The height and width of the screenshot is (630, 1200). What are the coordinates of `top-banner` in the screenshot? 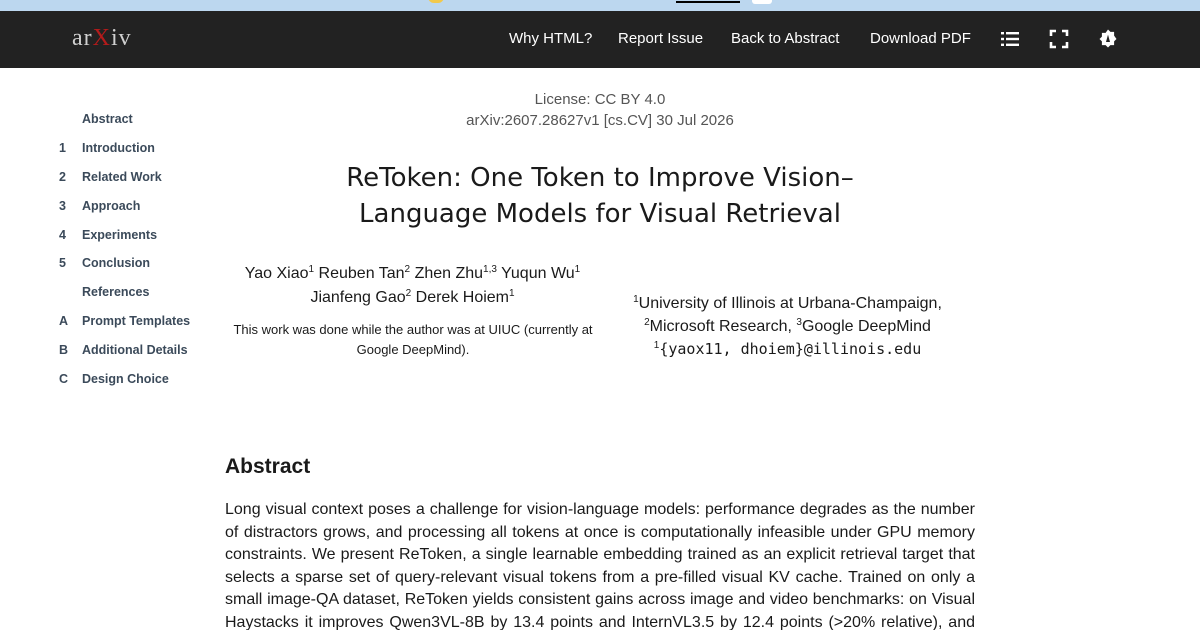 It's located at (600, 5).